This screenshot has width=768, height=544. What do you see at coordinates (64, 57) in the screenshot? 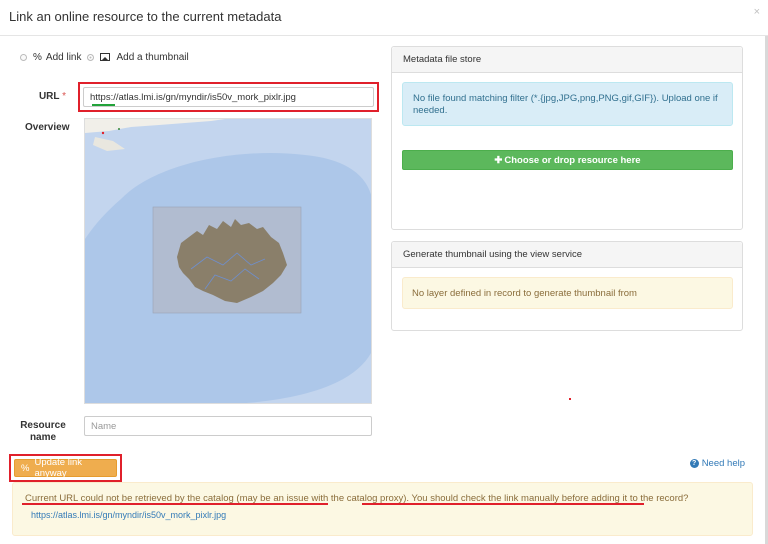
I see `add-link-label: Add link` at bounding box center [64, 57].